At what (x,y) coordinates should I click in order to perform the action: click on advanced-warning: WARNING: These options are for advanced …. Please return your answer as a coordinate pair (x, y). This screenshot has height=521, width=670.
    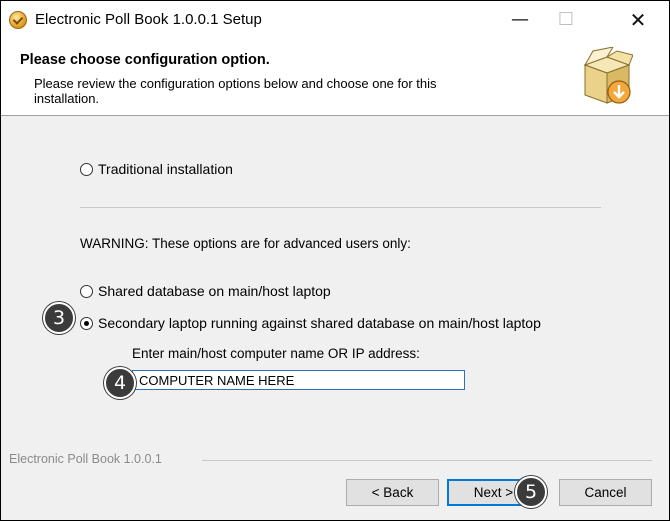
    Looking at the image, I should click on (245, 243).